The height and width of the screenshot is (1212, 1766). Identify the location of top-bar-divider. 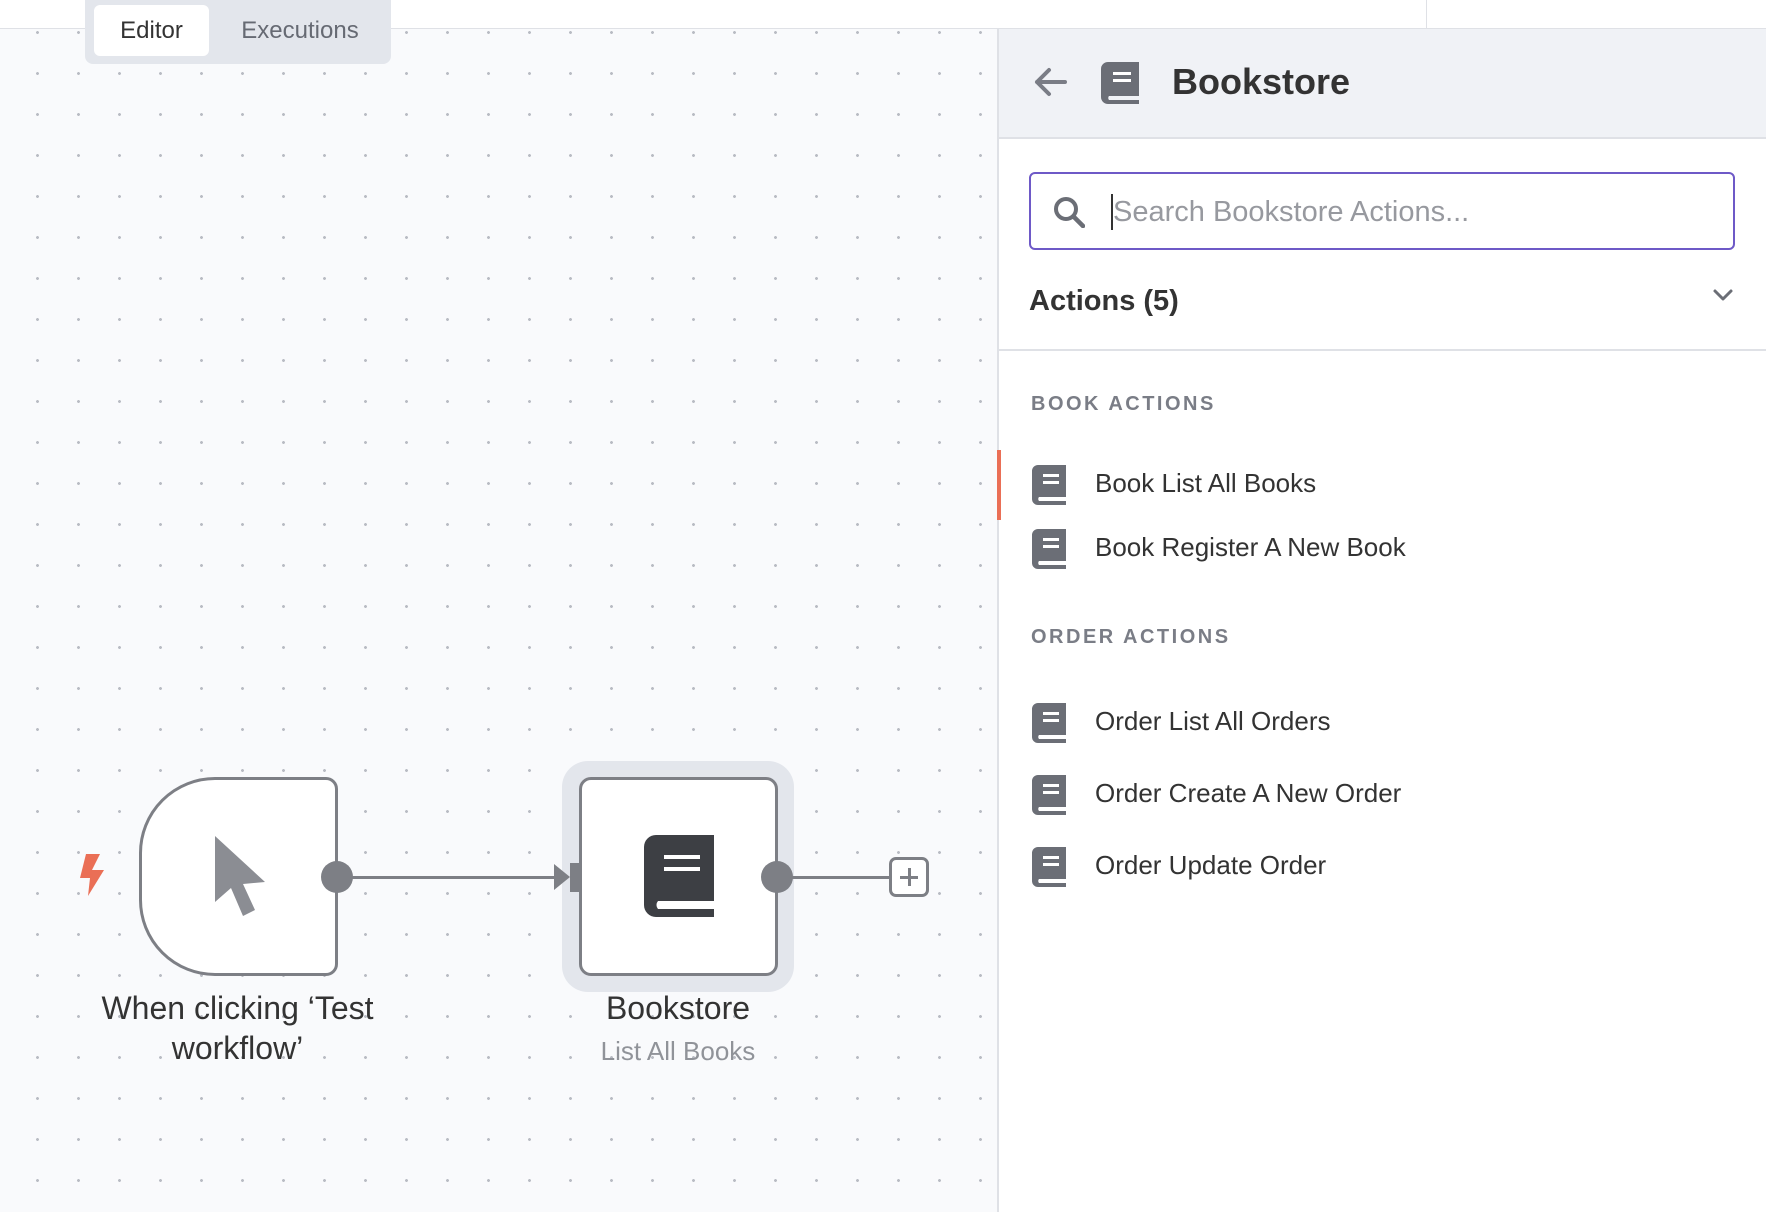
(1426, 14).